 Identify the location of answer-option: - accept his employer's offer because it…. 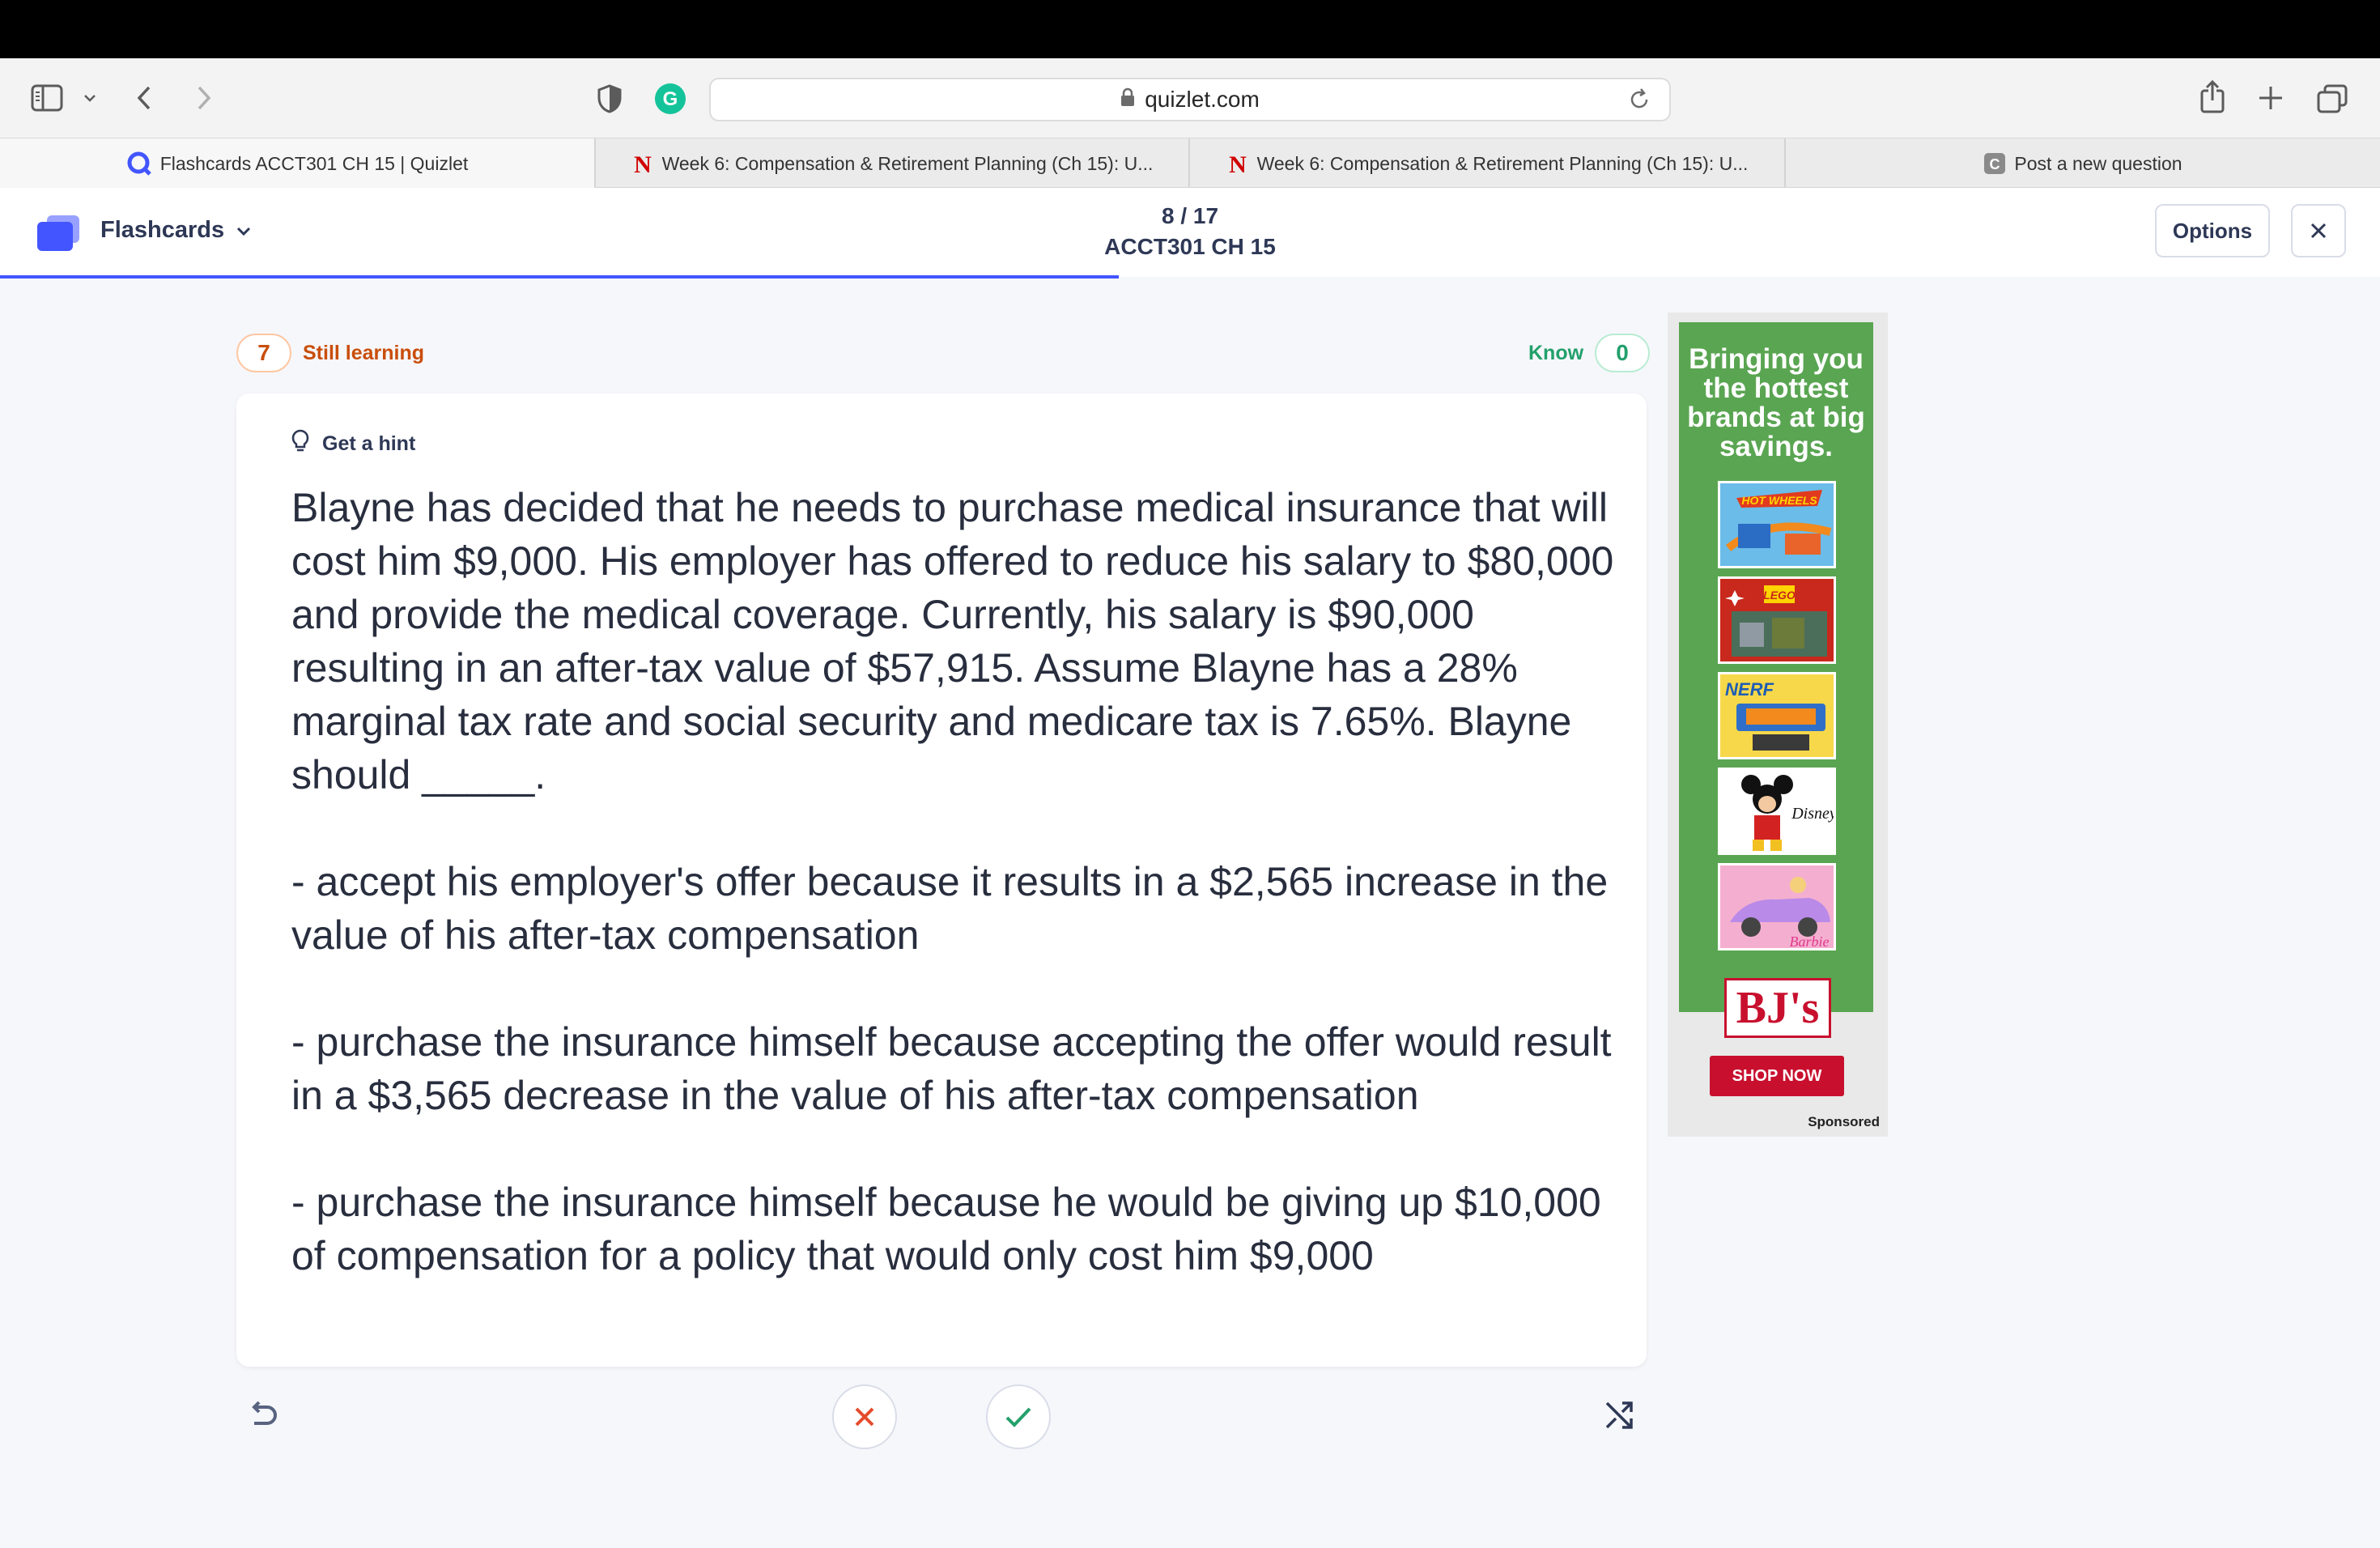
(950, 908).